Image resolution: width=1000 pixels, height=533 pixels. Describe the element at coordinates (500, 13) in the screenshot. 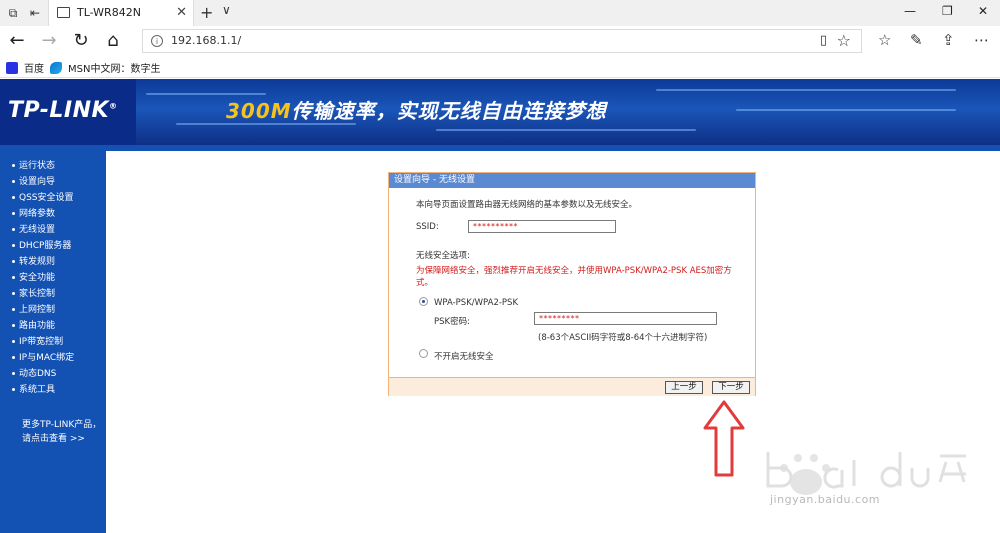

I see `tab-bar: ⧉ ⇤ TL-WR842N ✕ + ∨ — ❐ ✕` at that location.